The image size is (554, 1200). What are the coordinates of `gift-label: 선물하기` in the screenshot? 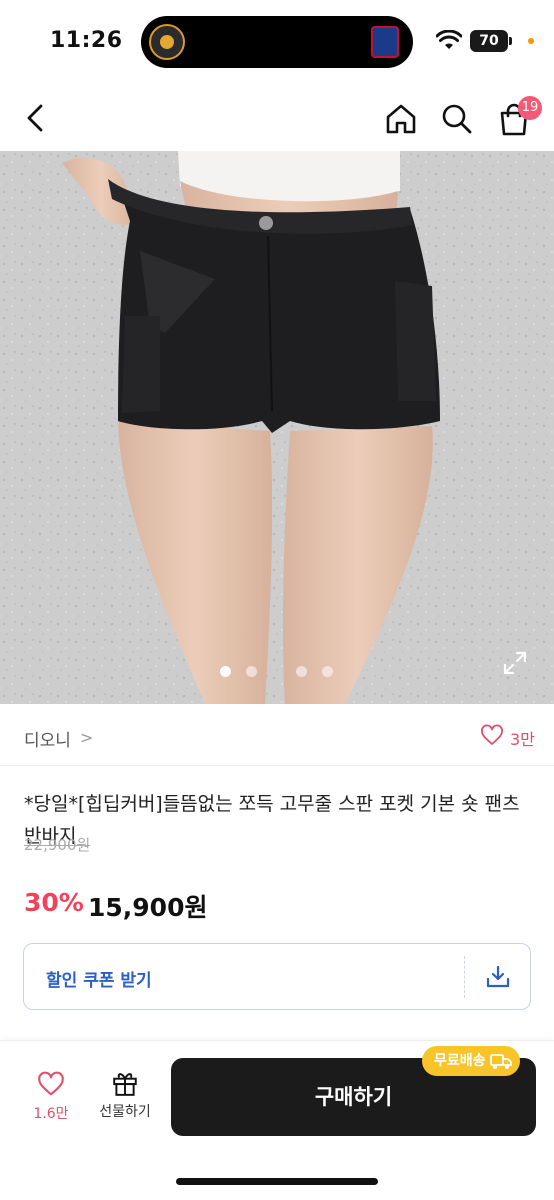 It's located at (125, 1112).